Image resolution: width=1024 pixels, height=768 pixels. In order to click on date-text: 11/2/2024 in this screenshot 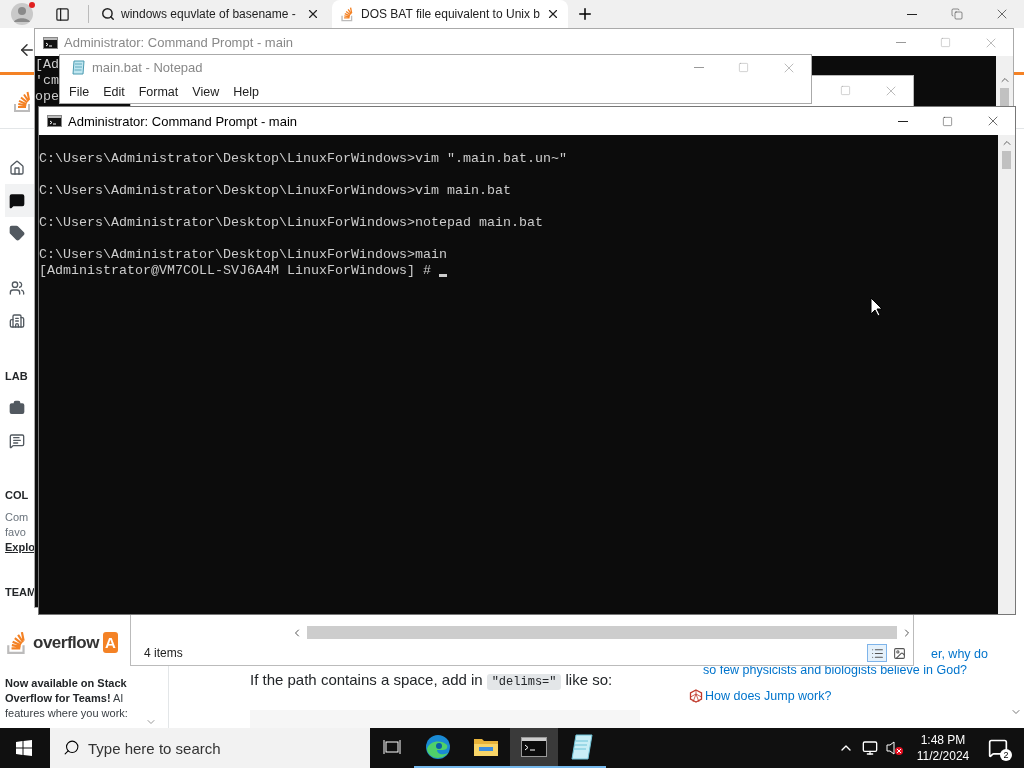, I will do `click(943, 756)`.